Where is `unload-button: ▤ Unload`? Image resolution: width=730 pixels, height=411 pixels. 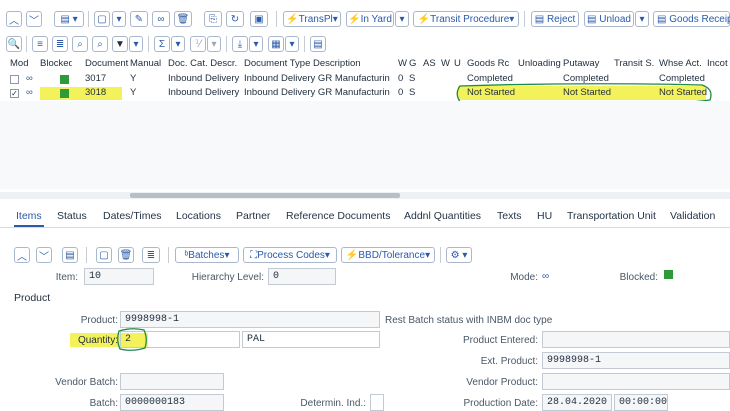
unload-button: ▤ Unload is located at coordinates (609, 19).